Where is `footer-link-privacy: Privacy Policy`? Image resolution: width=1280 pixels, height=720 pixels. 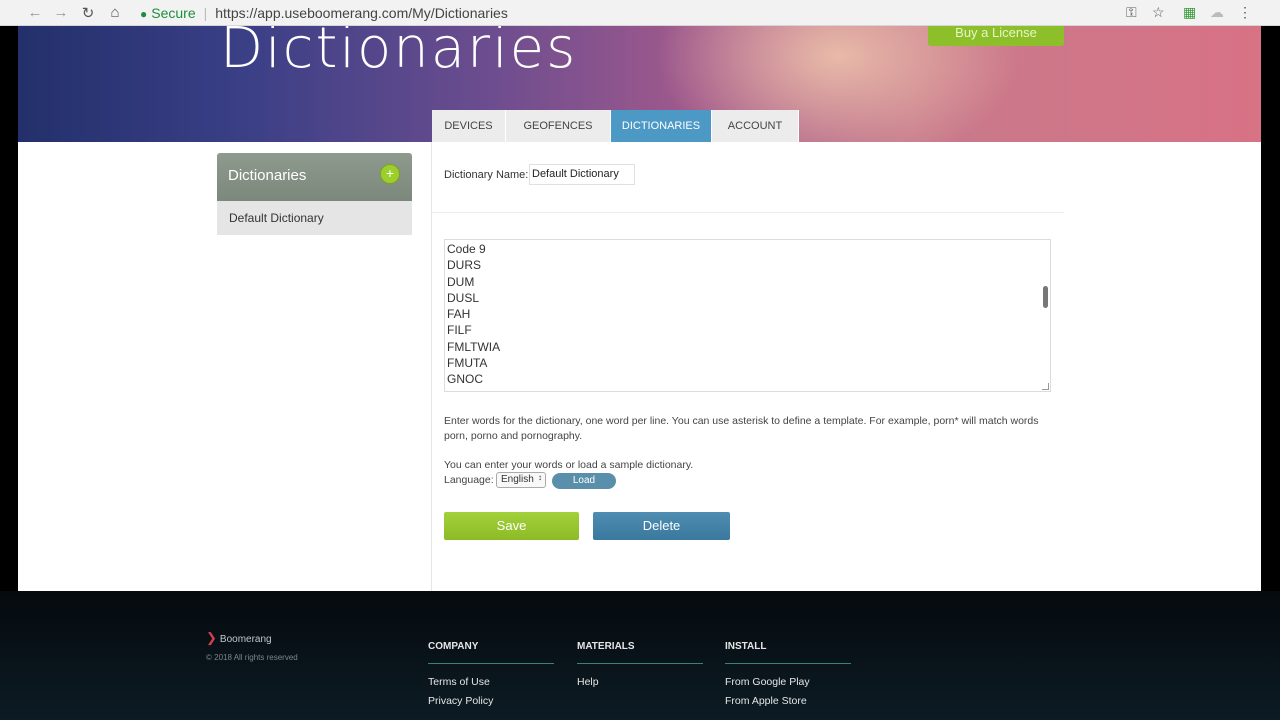
footer-link-privacy: Privacy Policy is located at coordinates (491, 701).